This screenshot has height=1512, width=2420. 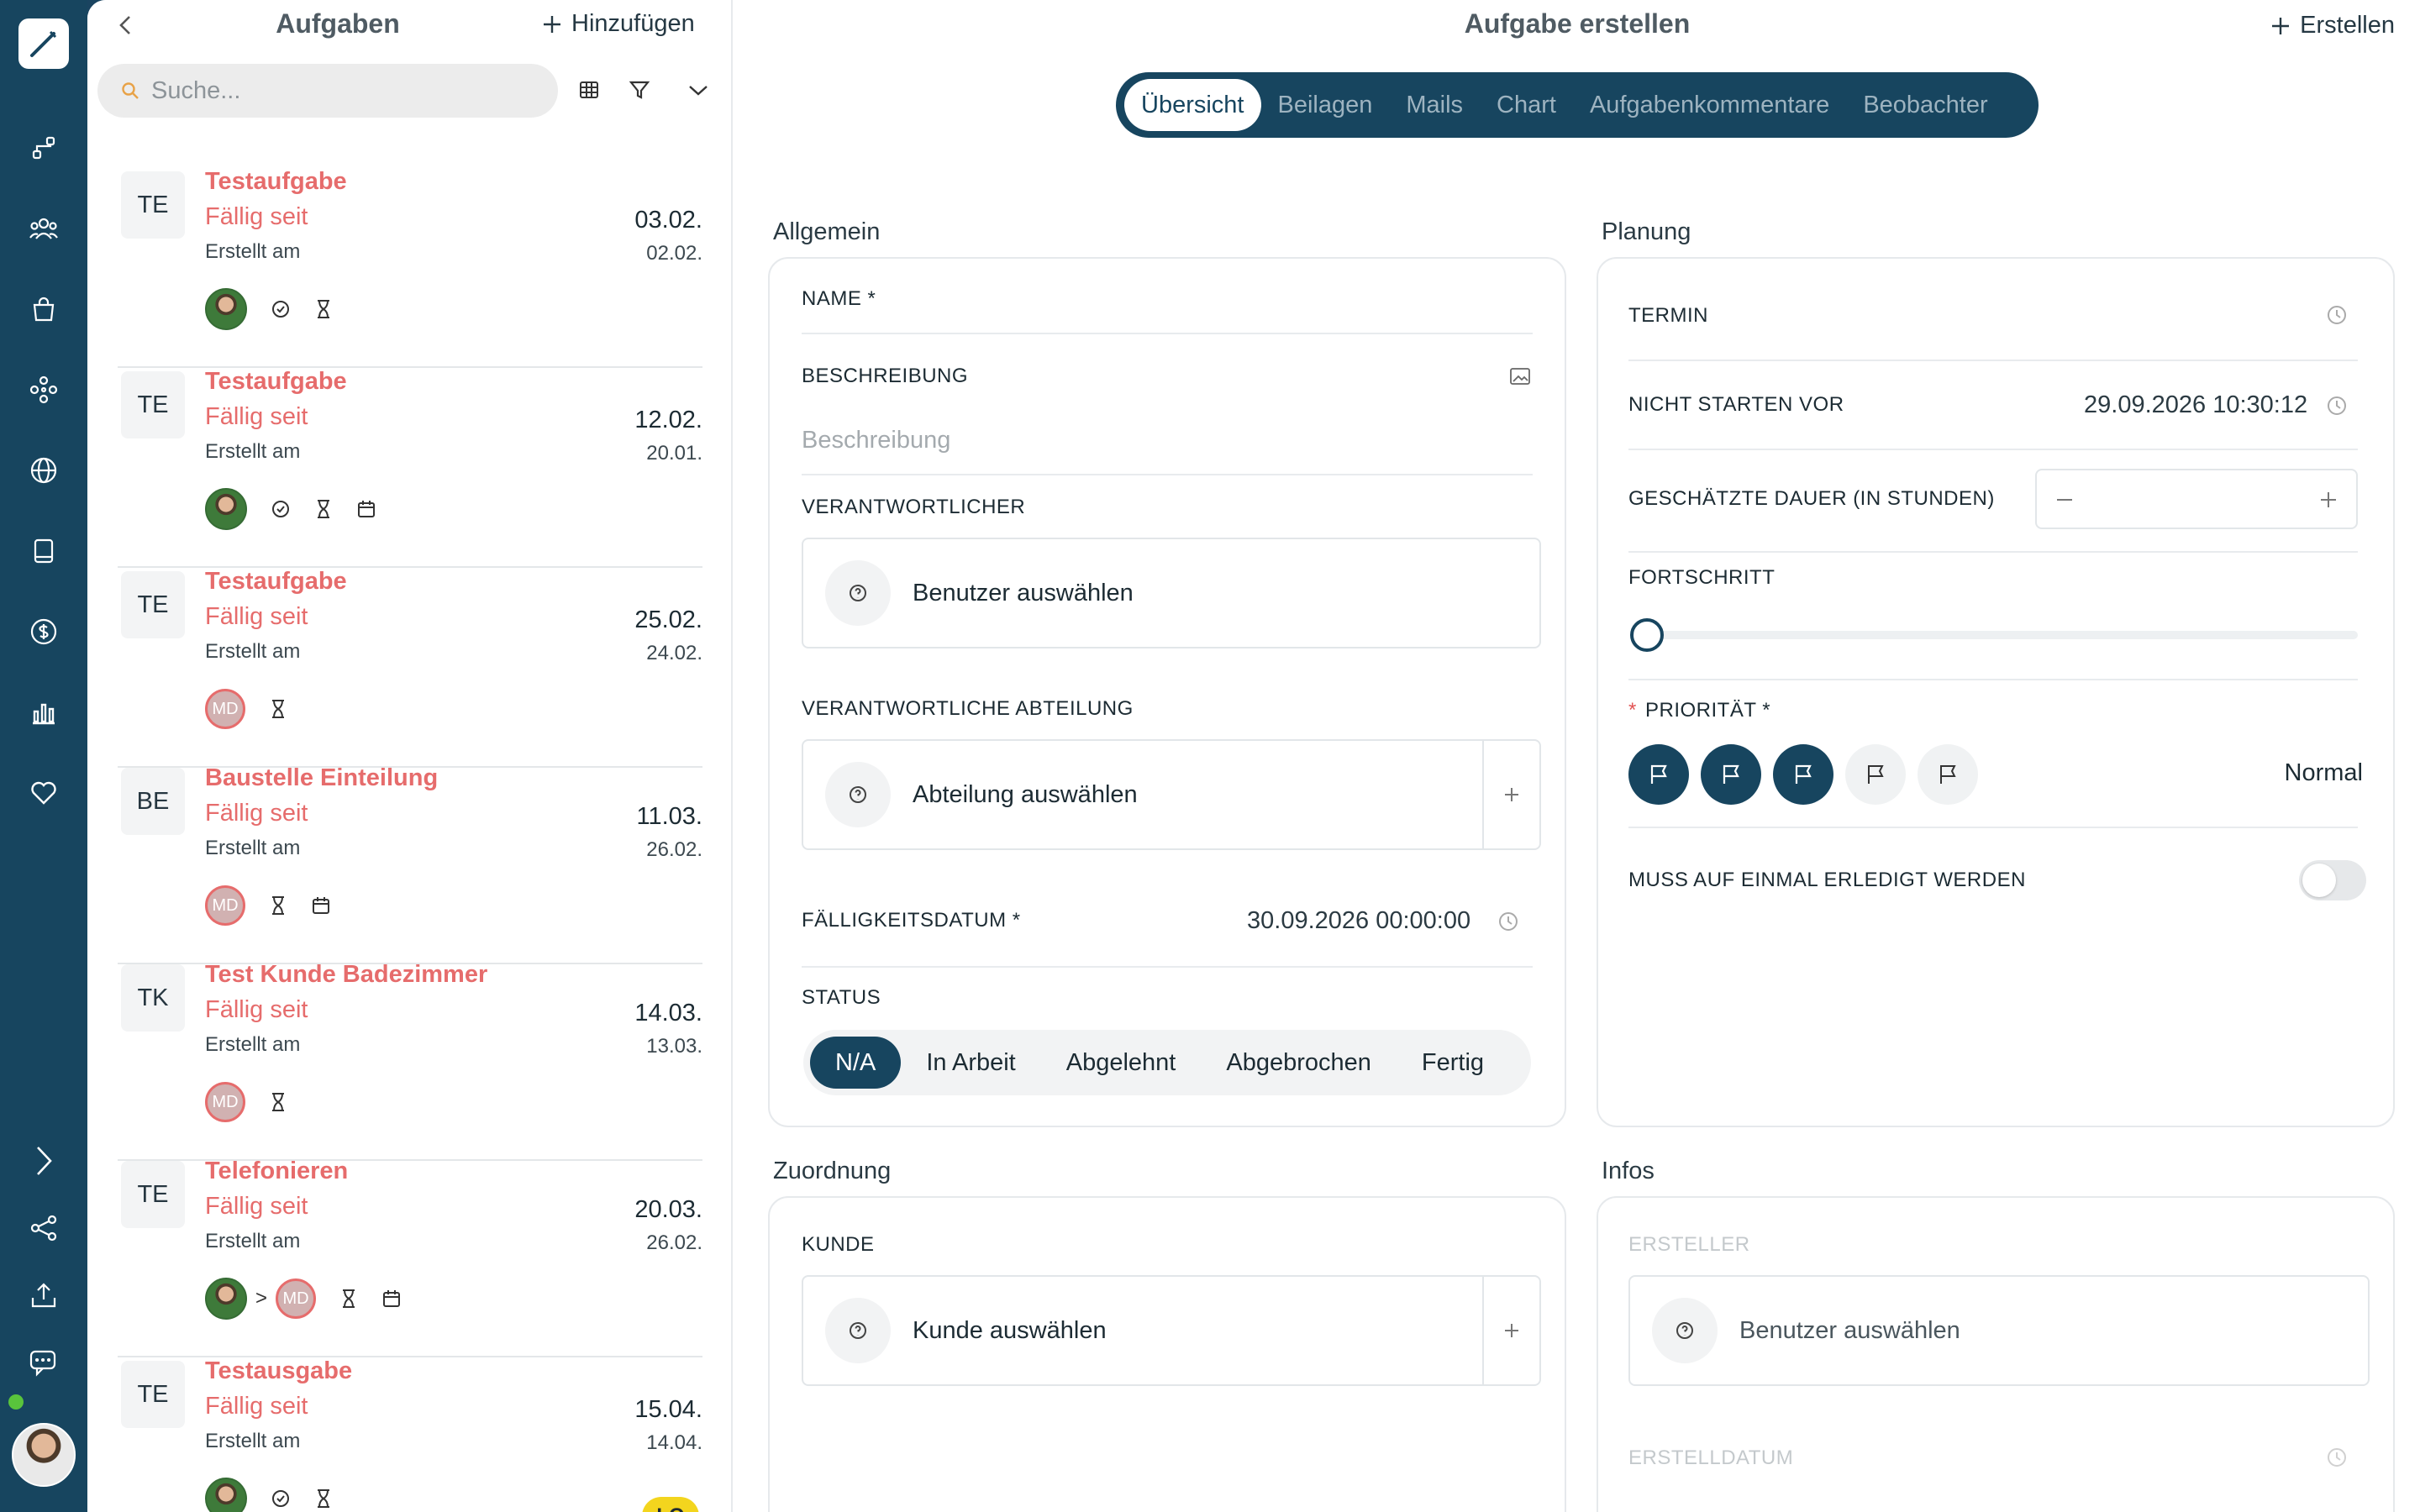 I want to click on globe-icon, so click(x=43, y=470).